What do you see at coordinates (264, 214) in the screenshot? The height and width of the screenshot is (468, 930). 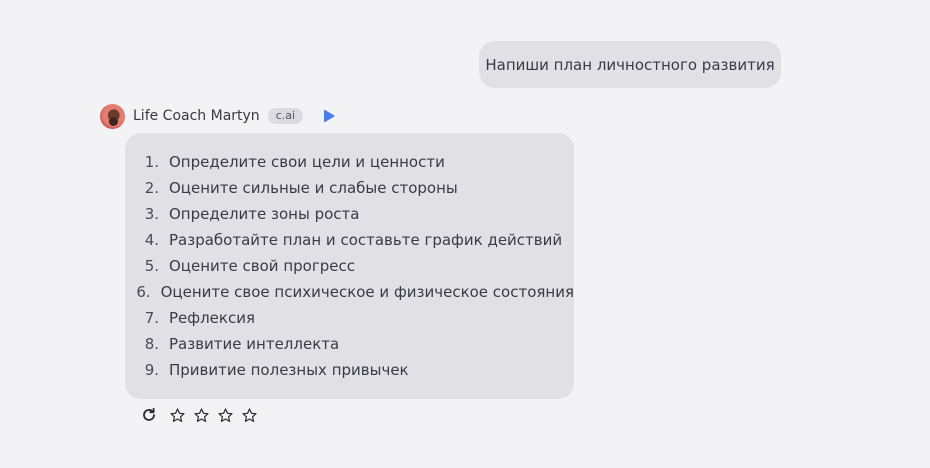 I see `list-item-text: Определите зоны роста` at bounding box center [264, 214].